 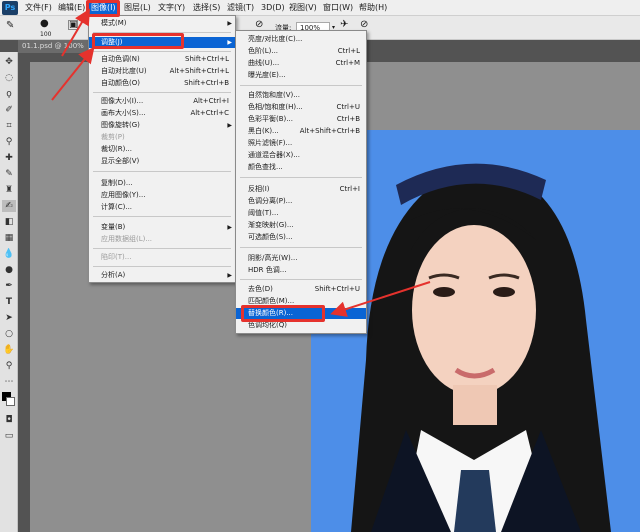 I want to click on zoom-tool-icon: ⚲, so click(x=9, y=366).